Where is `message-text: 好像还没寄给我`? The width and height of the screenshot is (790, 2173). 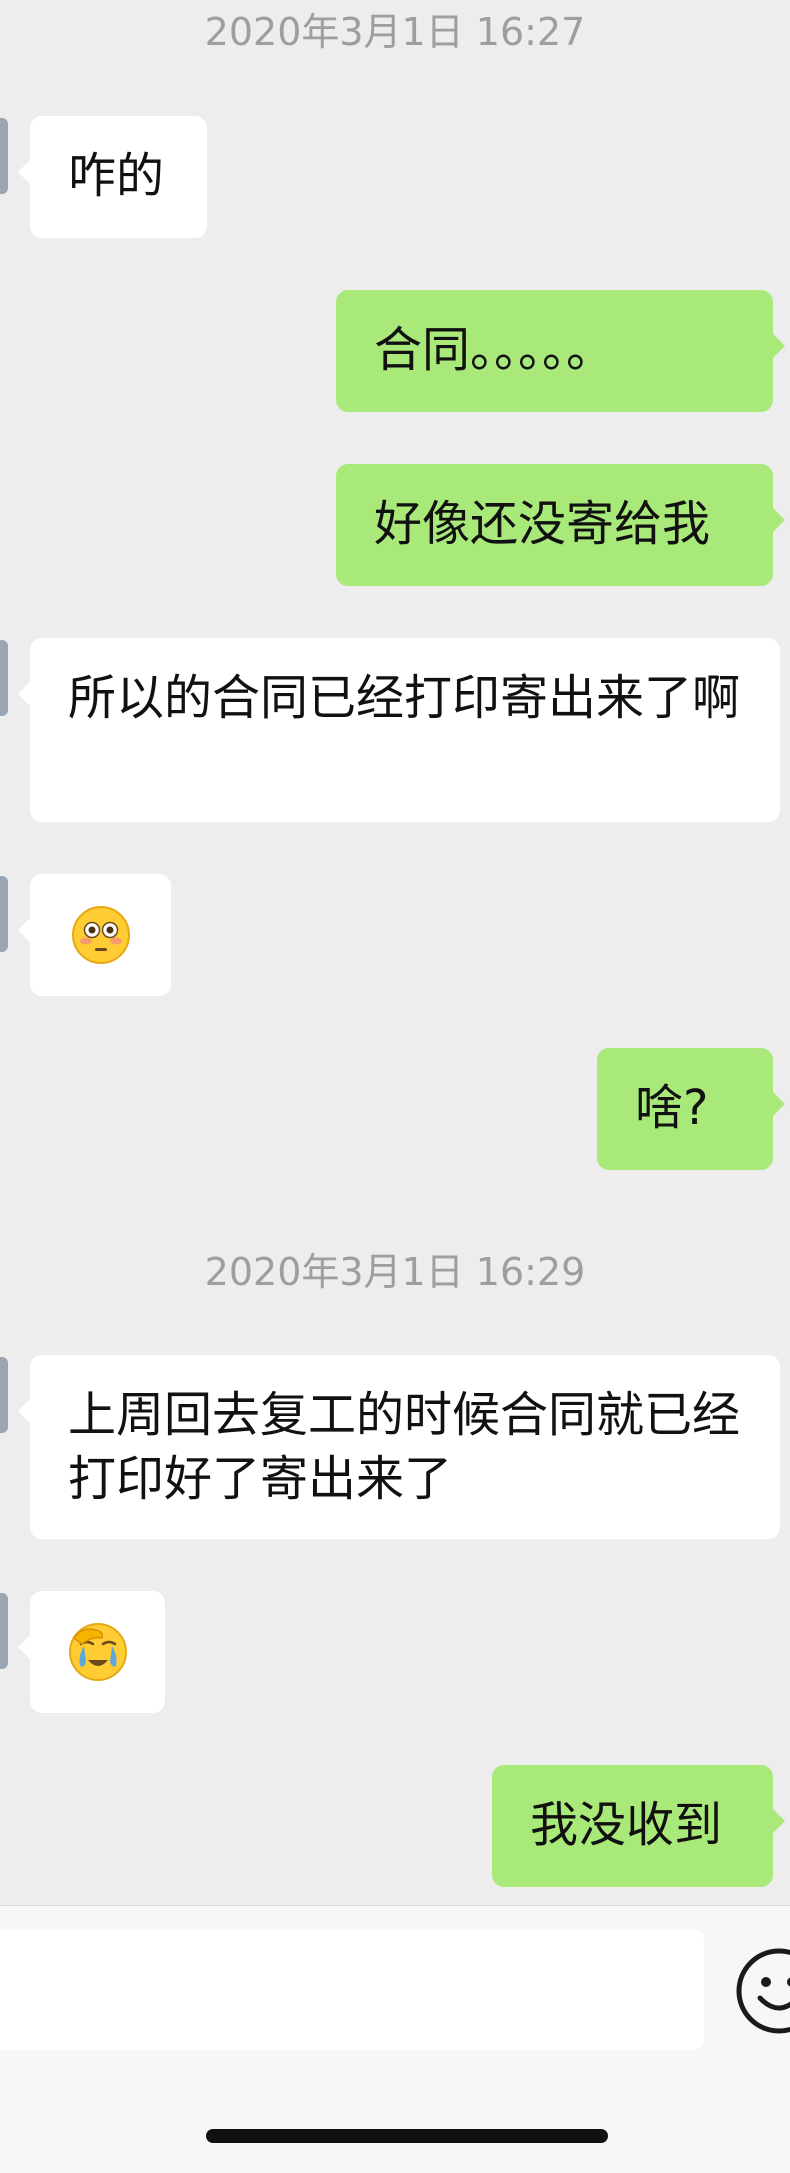 message-text: 好像还没寄给我 is located at coordinates (542, 524).